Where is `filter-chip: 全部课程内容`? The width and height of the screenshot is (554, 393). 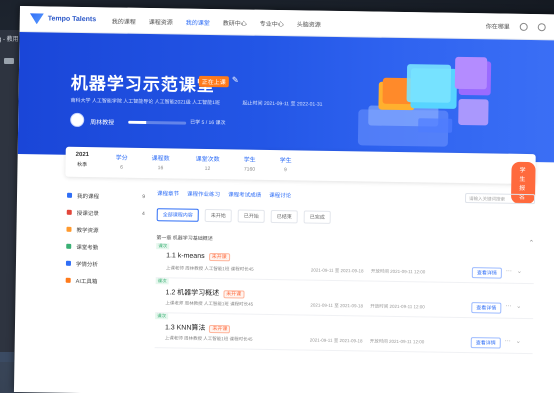 filter-chip: 全部课程内容 is located at coordinates (177, 215).